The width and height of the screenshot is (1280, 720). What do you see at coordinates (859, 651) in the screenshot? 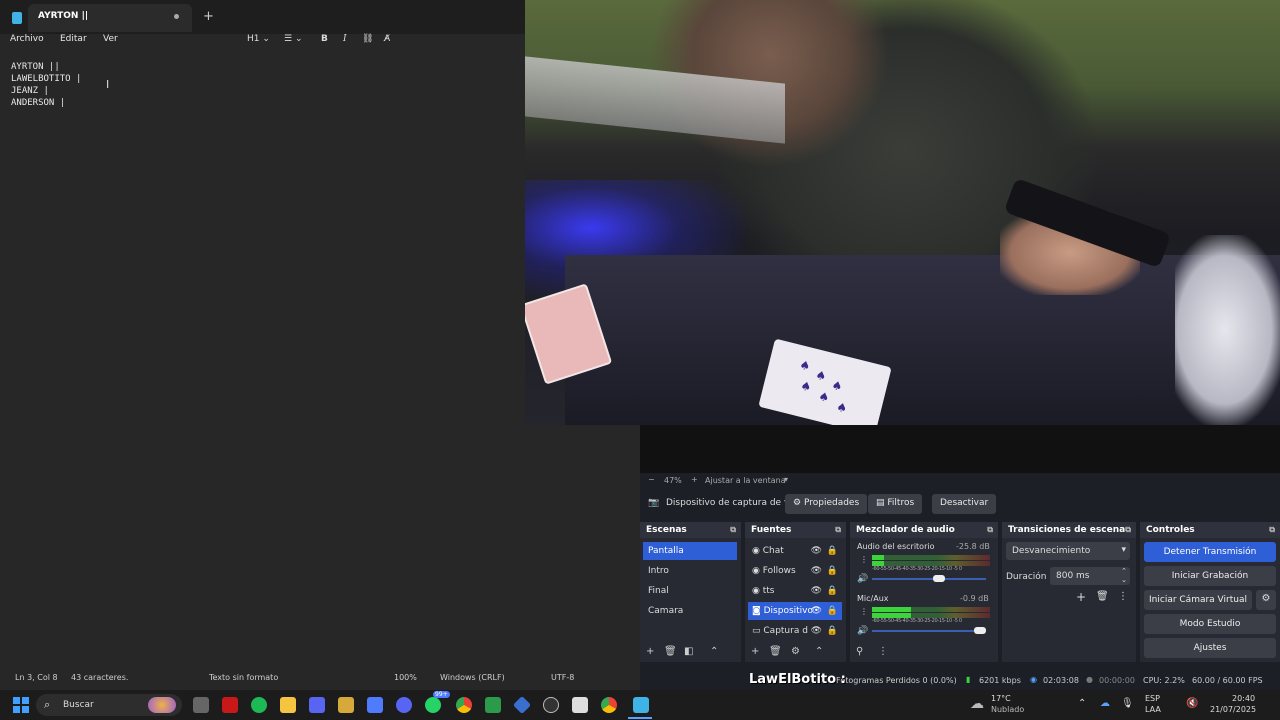
I see `link-icon: ⚲` at bounding box center [859, 651].